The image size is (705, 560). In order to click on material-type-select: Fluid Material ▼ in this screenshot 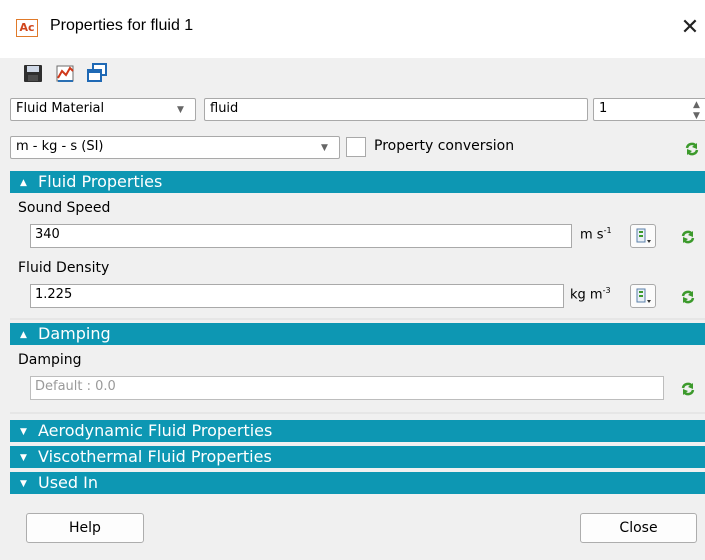, I will do `click(103, 109)`.